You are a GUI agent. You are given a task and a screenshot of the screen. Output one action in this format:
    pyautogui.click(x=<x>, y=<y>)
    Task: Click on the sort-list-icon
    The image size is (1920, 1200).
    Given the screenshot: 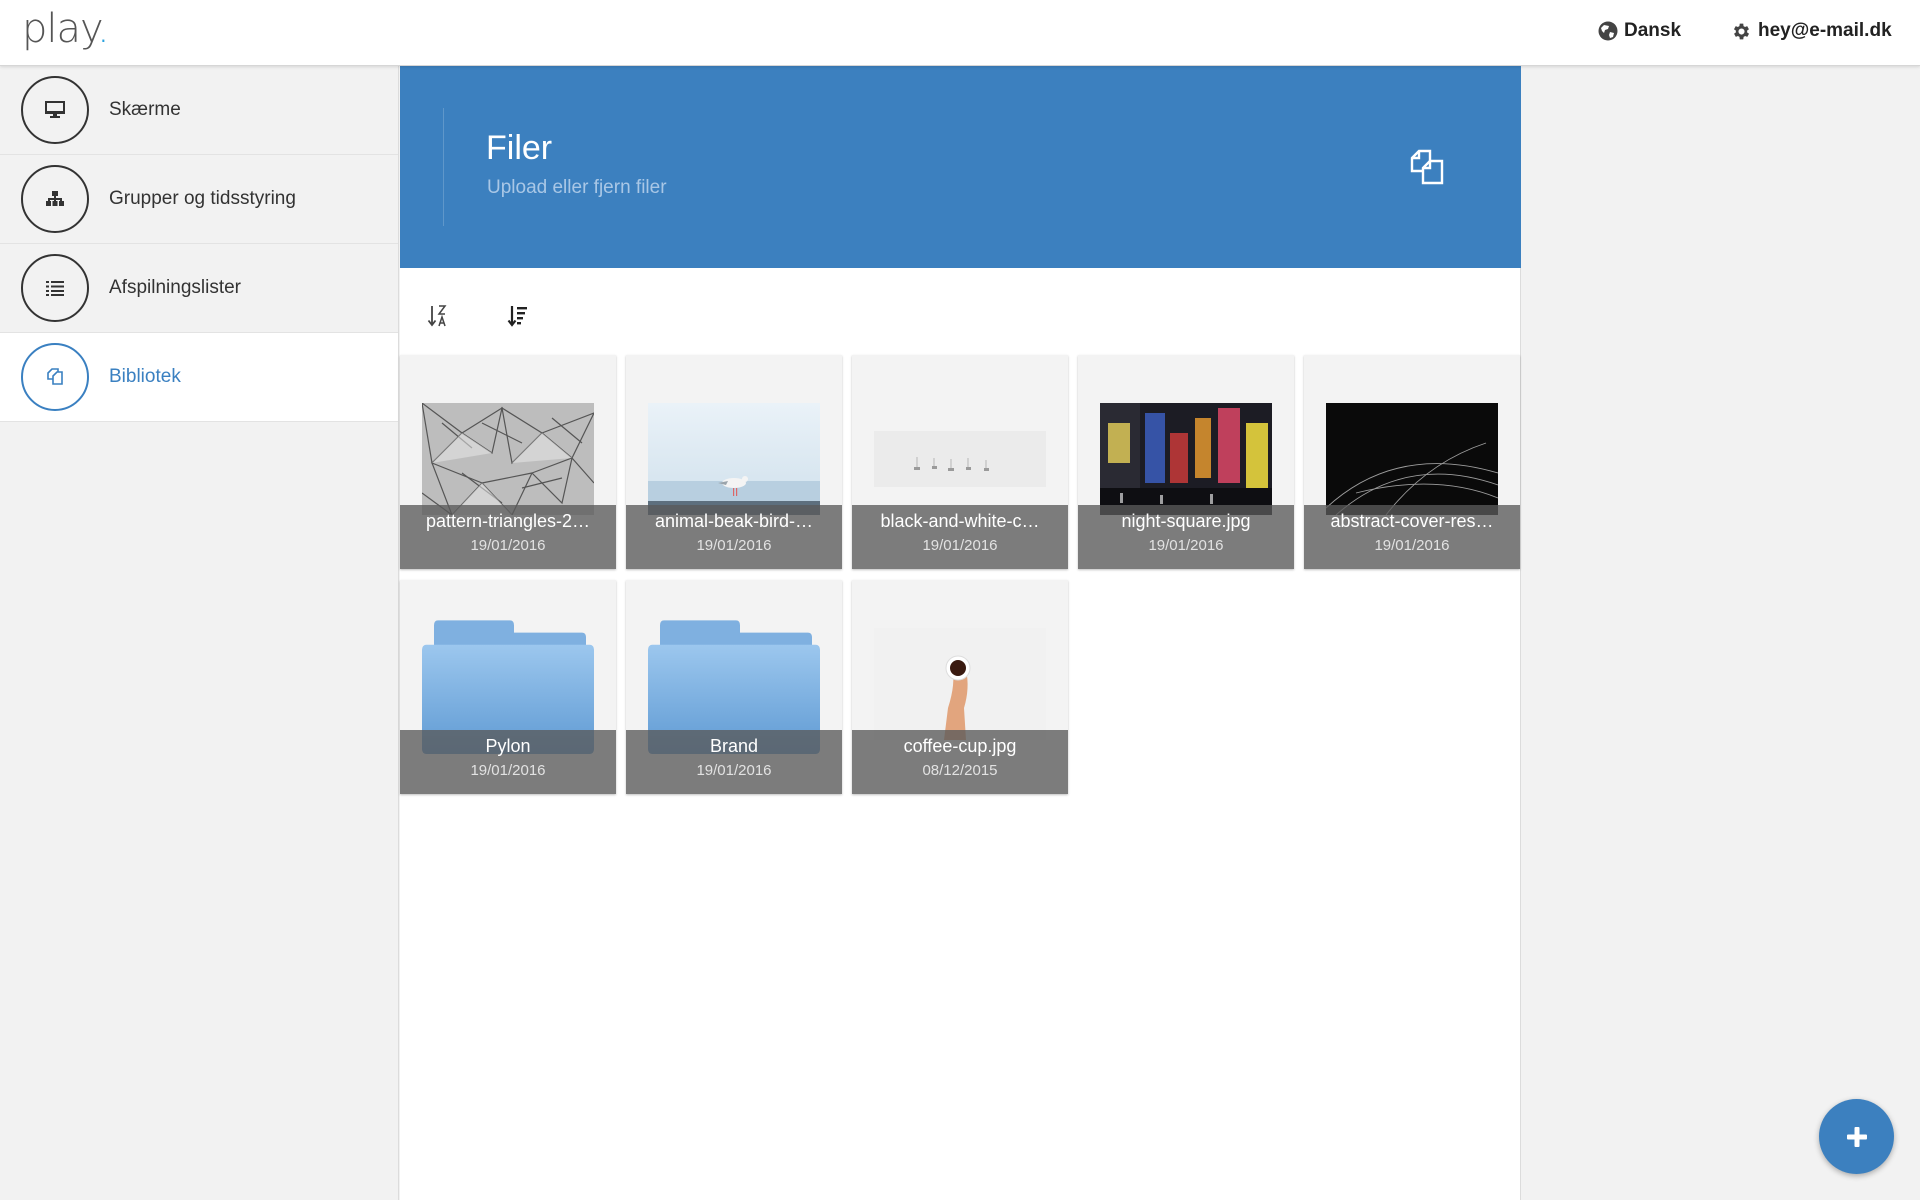 What is the action you would take?
    pyautogui.click(x=517, y=316)
    